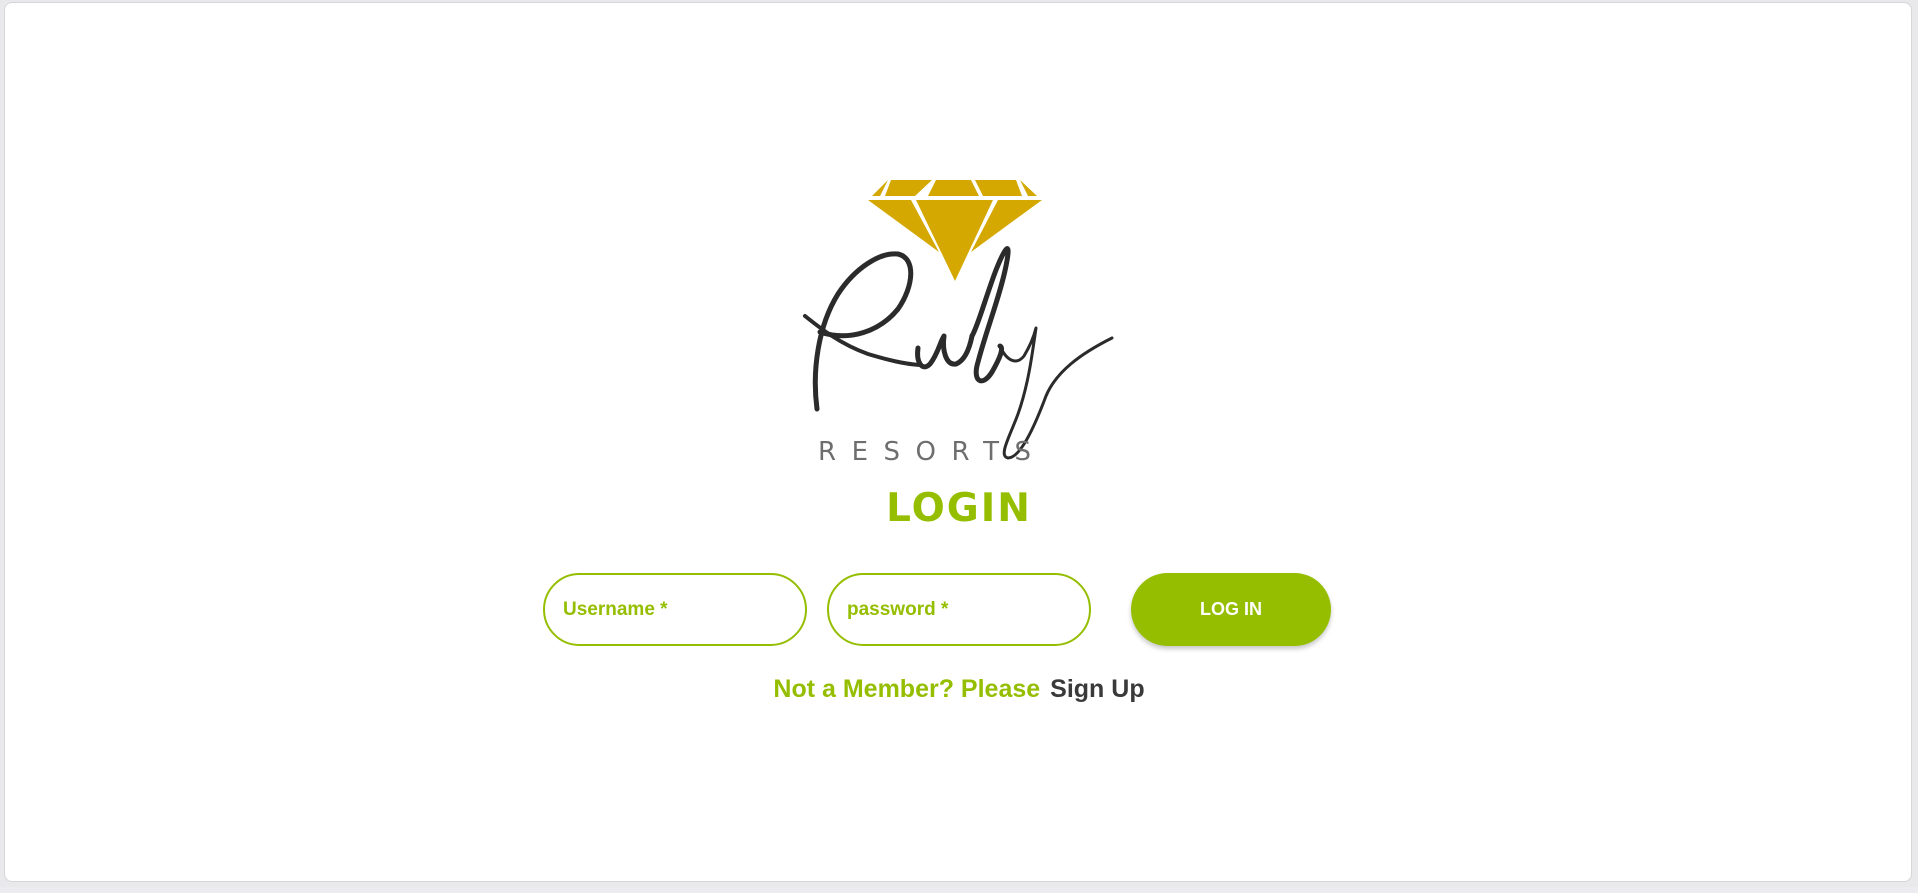 The height and width of the screenshot is (893, 1918). What do you see at coordinates (675, 609) in the screenshot?
I see `username-input` at bounding box center [675, 609].